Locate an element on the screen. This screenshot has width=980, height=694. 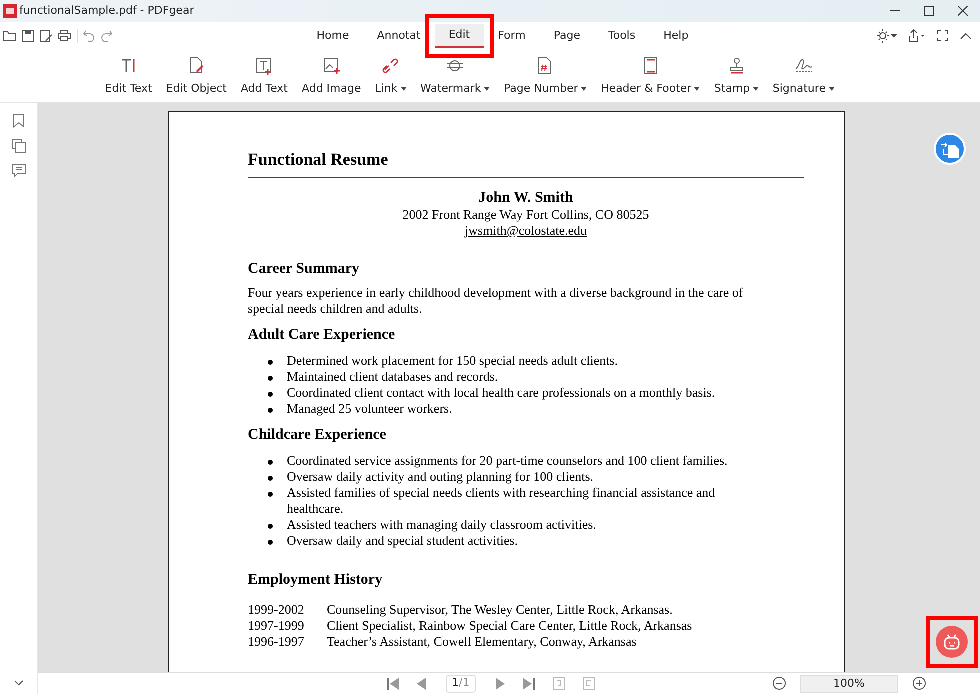
section-heading: Childcare Experience is located at coordinates (318, 435).